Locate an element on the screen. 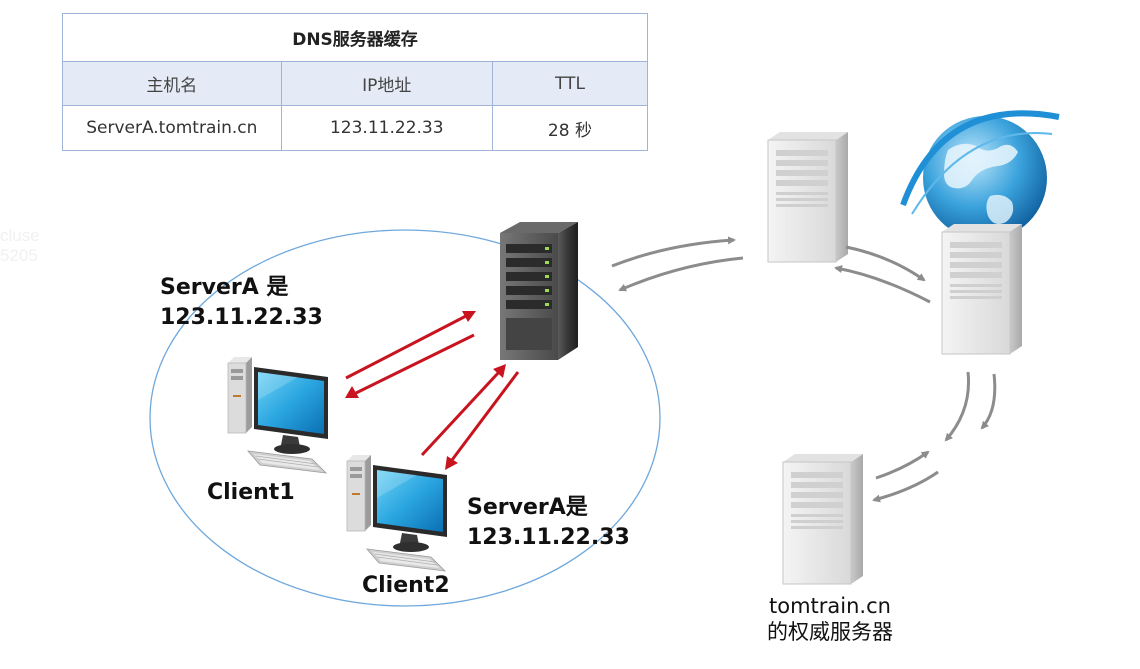 The image size is (1140, 669). client1-answer-label: ServerA 是 123.11.22.33 is located at coordinates (241, 303).